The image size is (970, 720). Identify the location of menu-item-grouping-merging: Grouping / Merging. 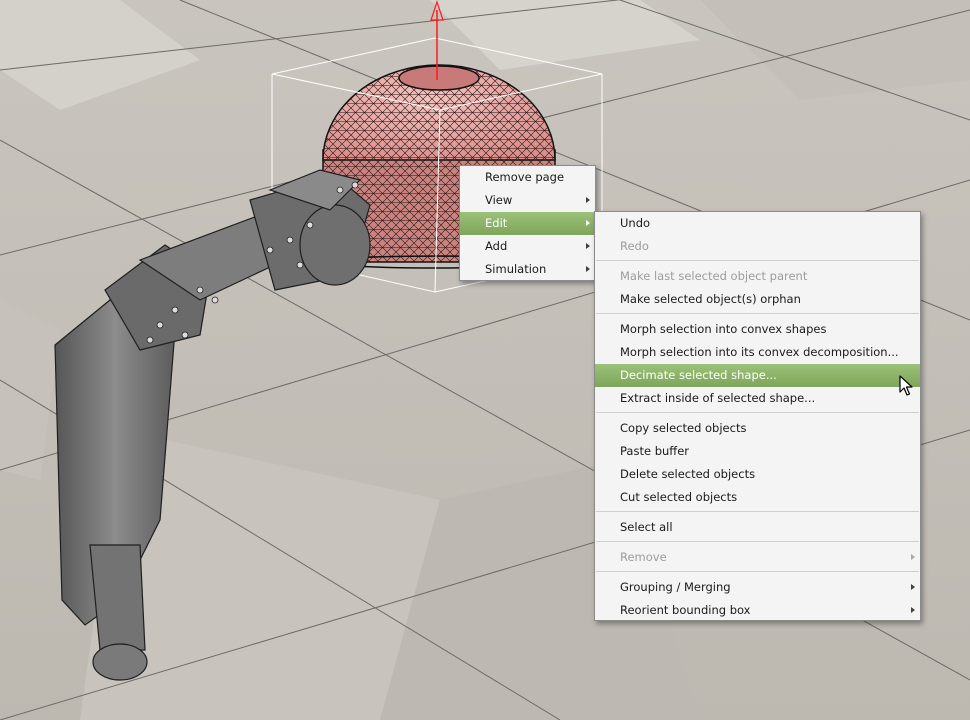
(757, 587).